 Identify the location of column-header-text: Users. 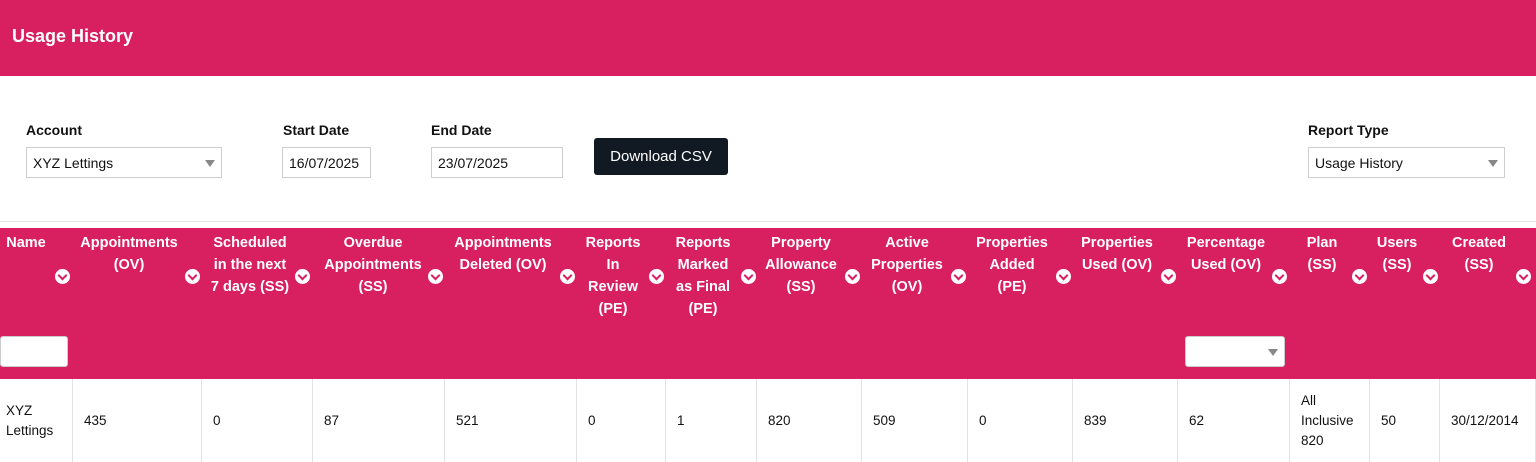
(1397, 243).